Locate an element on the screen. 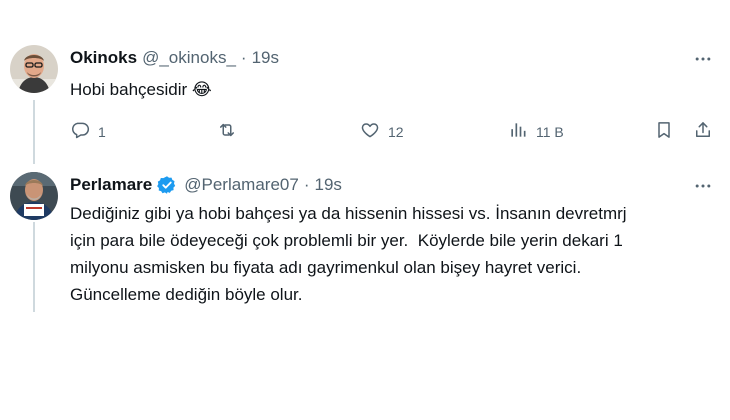  author-handle: @_okinoks_ is located at coordinates (189, 58).